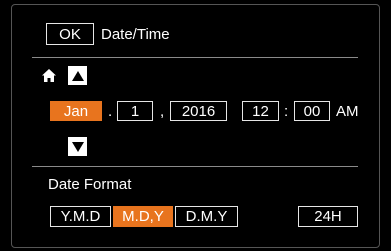 This screenshot has width=391, height=251. I want to click on option-label: Y.M.D, so click(80, 216).